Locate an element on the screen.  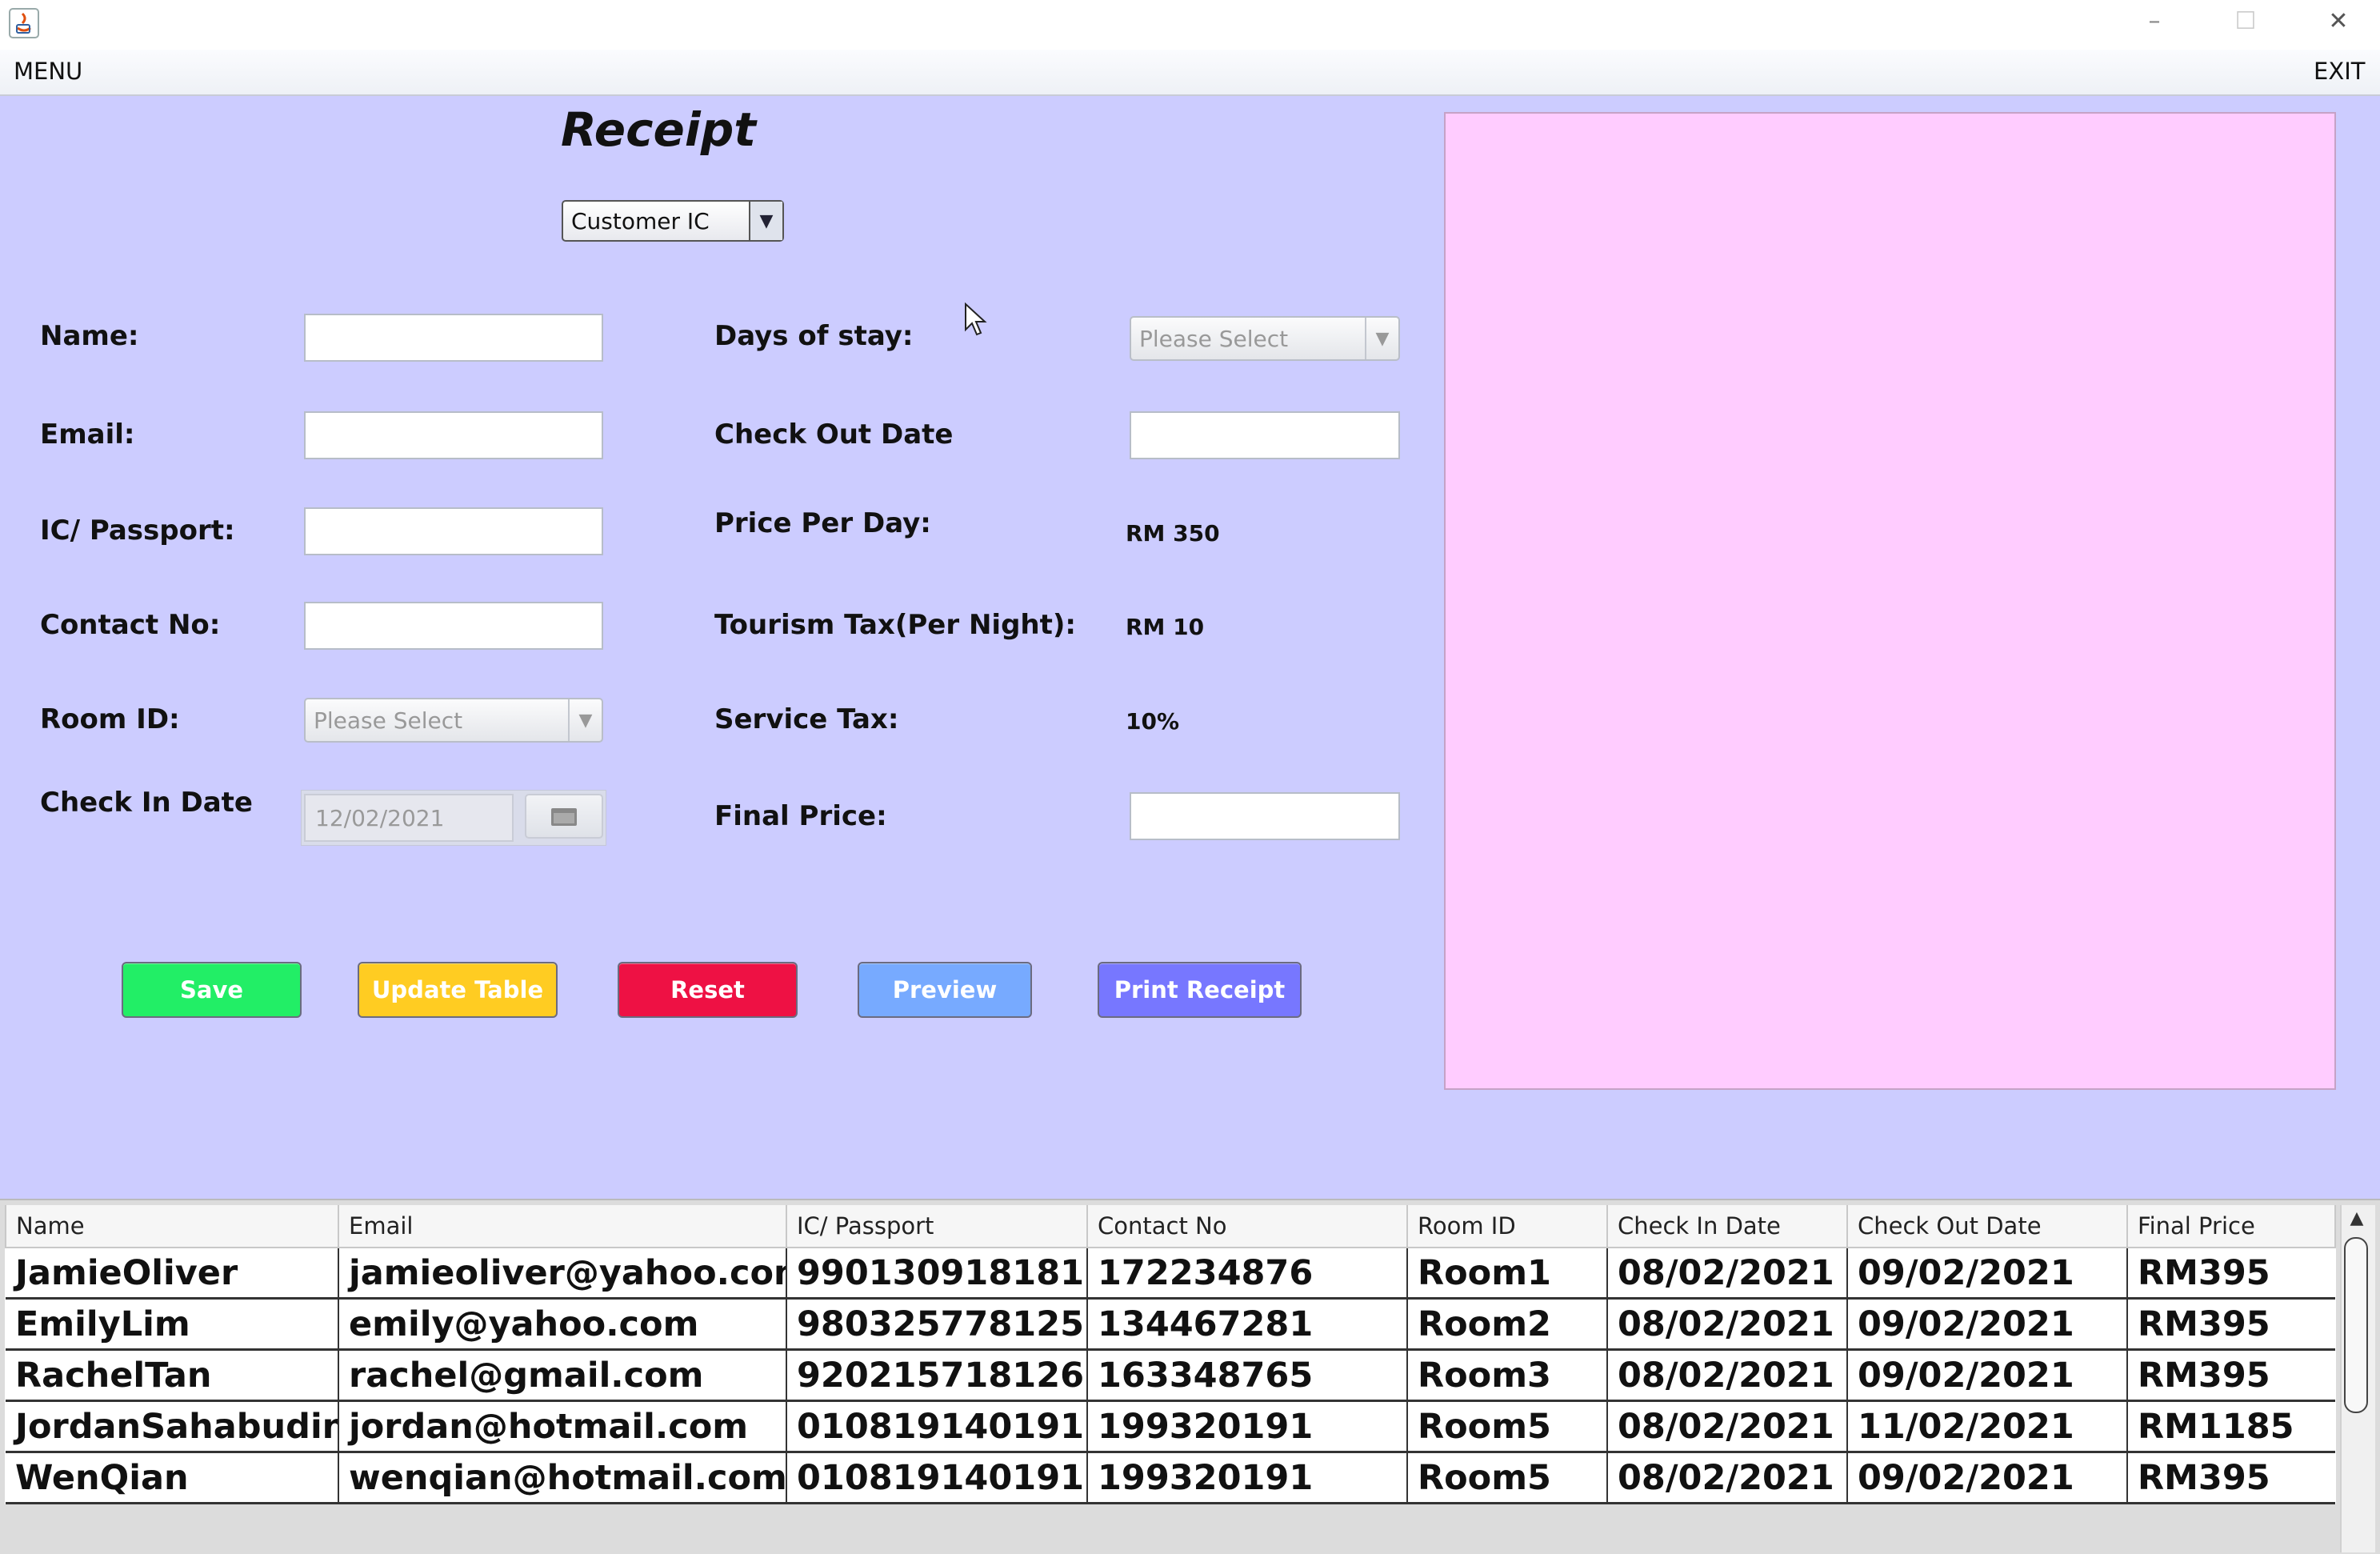
table-cell: WenQian is located at coordinates (172, 1478).